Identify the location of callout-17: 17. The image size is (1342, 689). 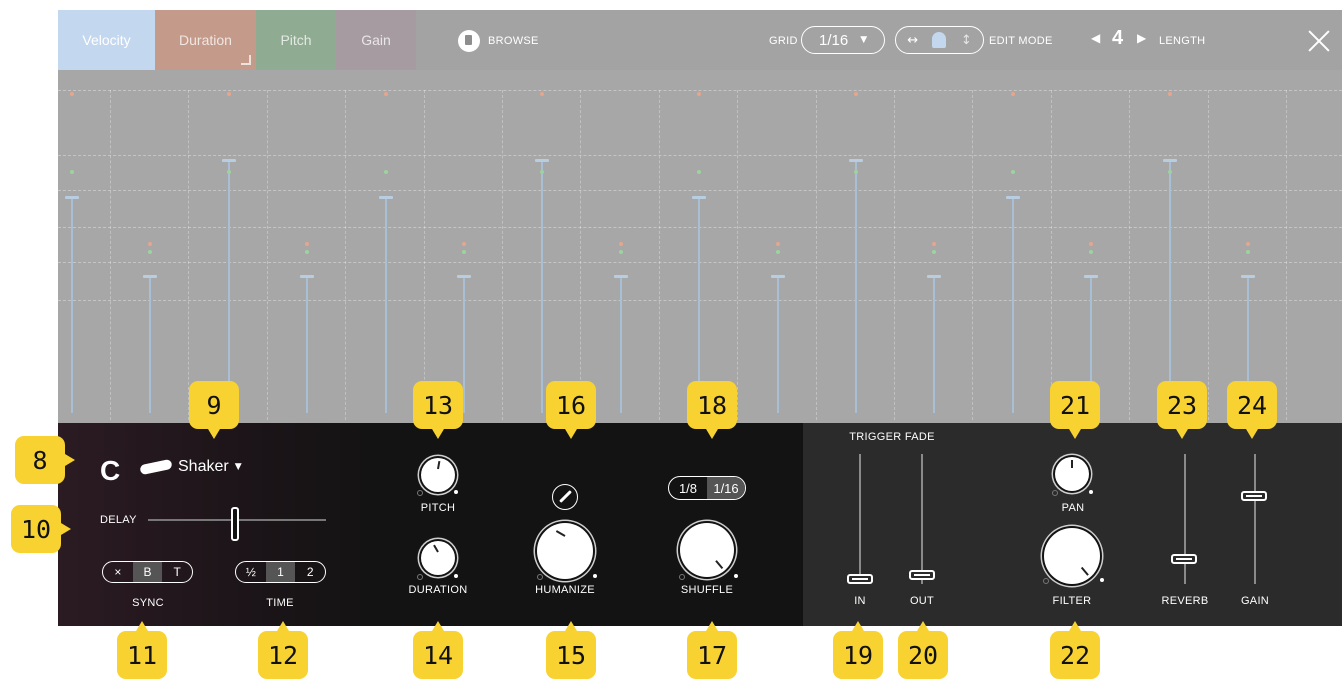
(712, 650).